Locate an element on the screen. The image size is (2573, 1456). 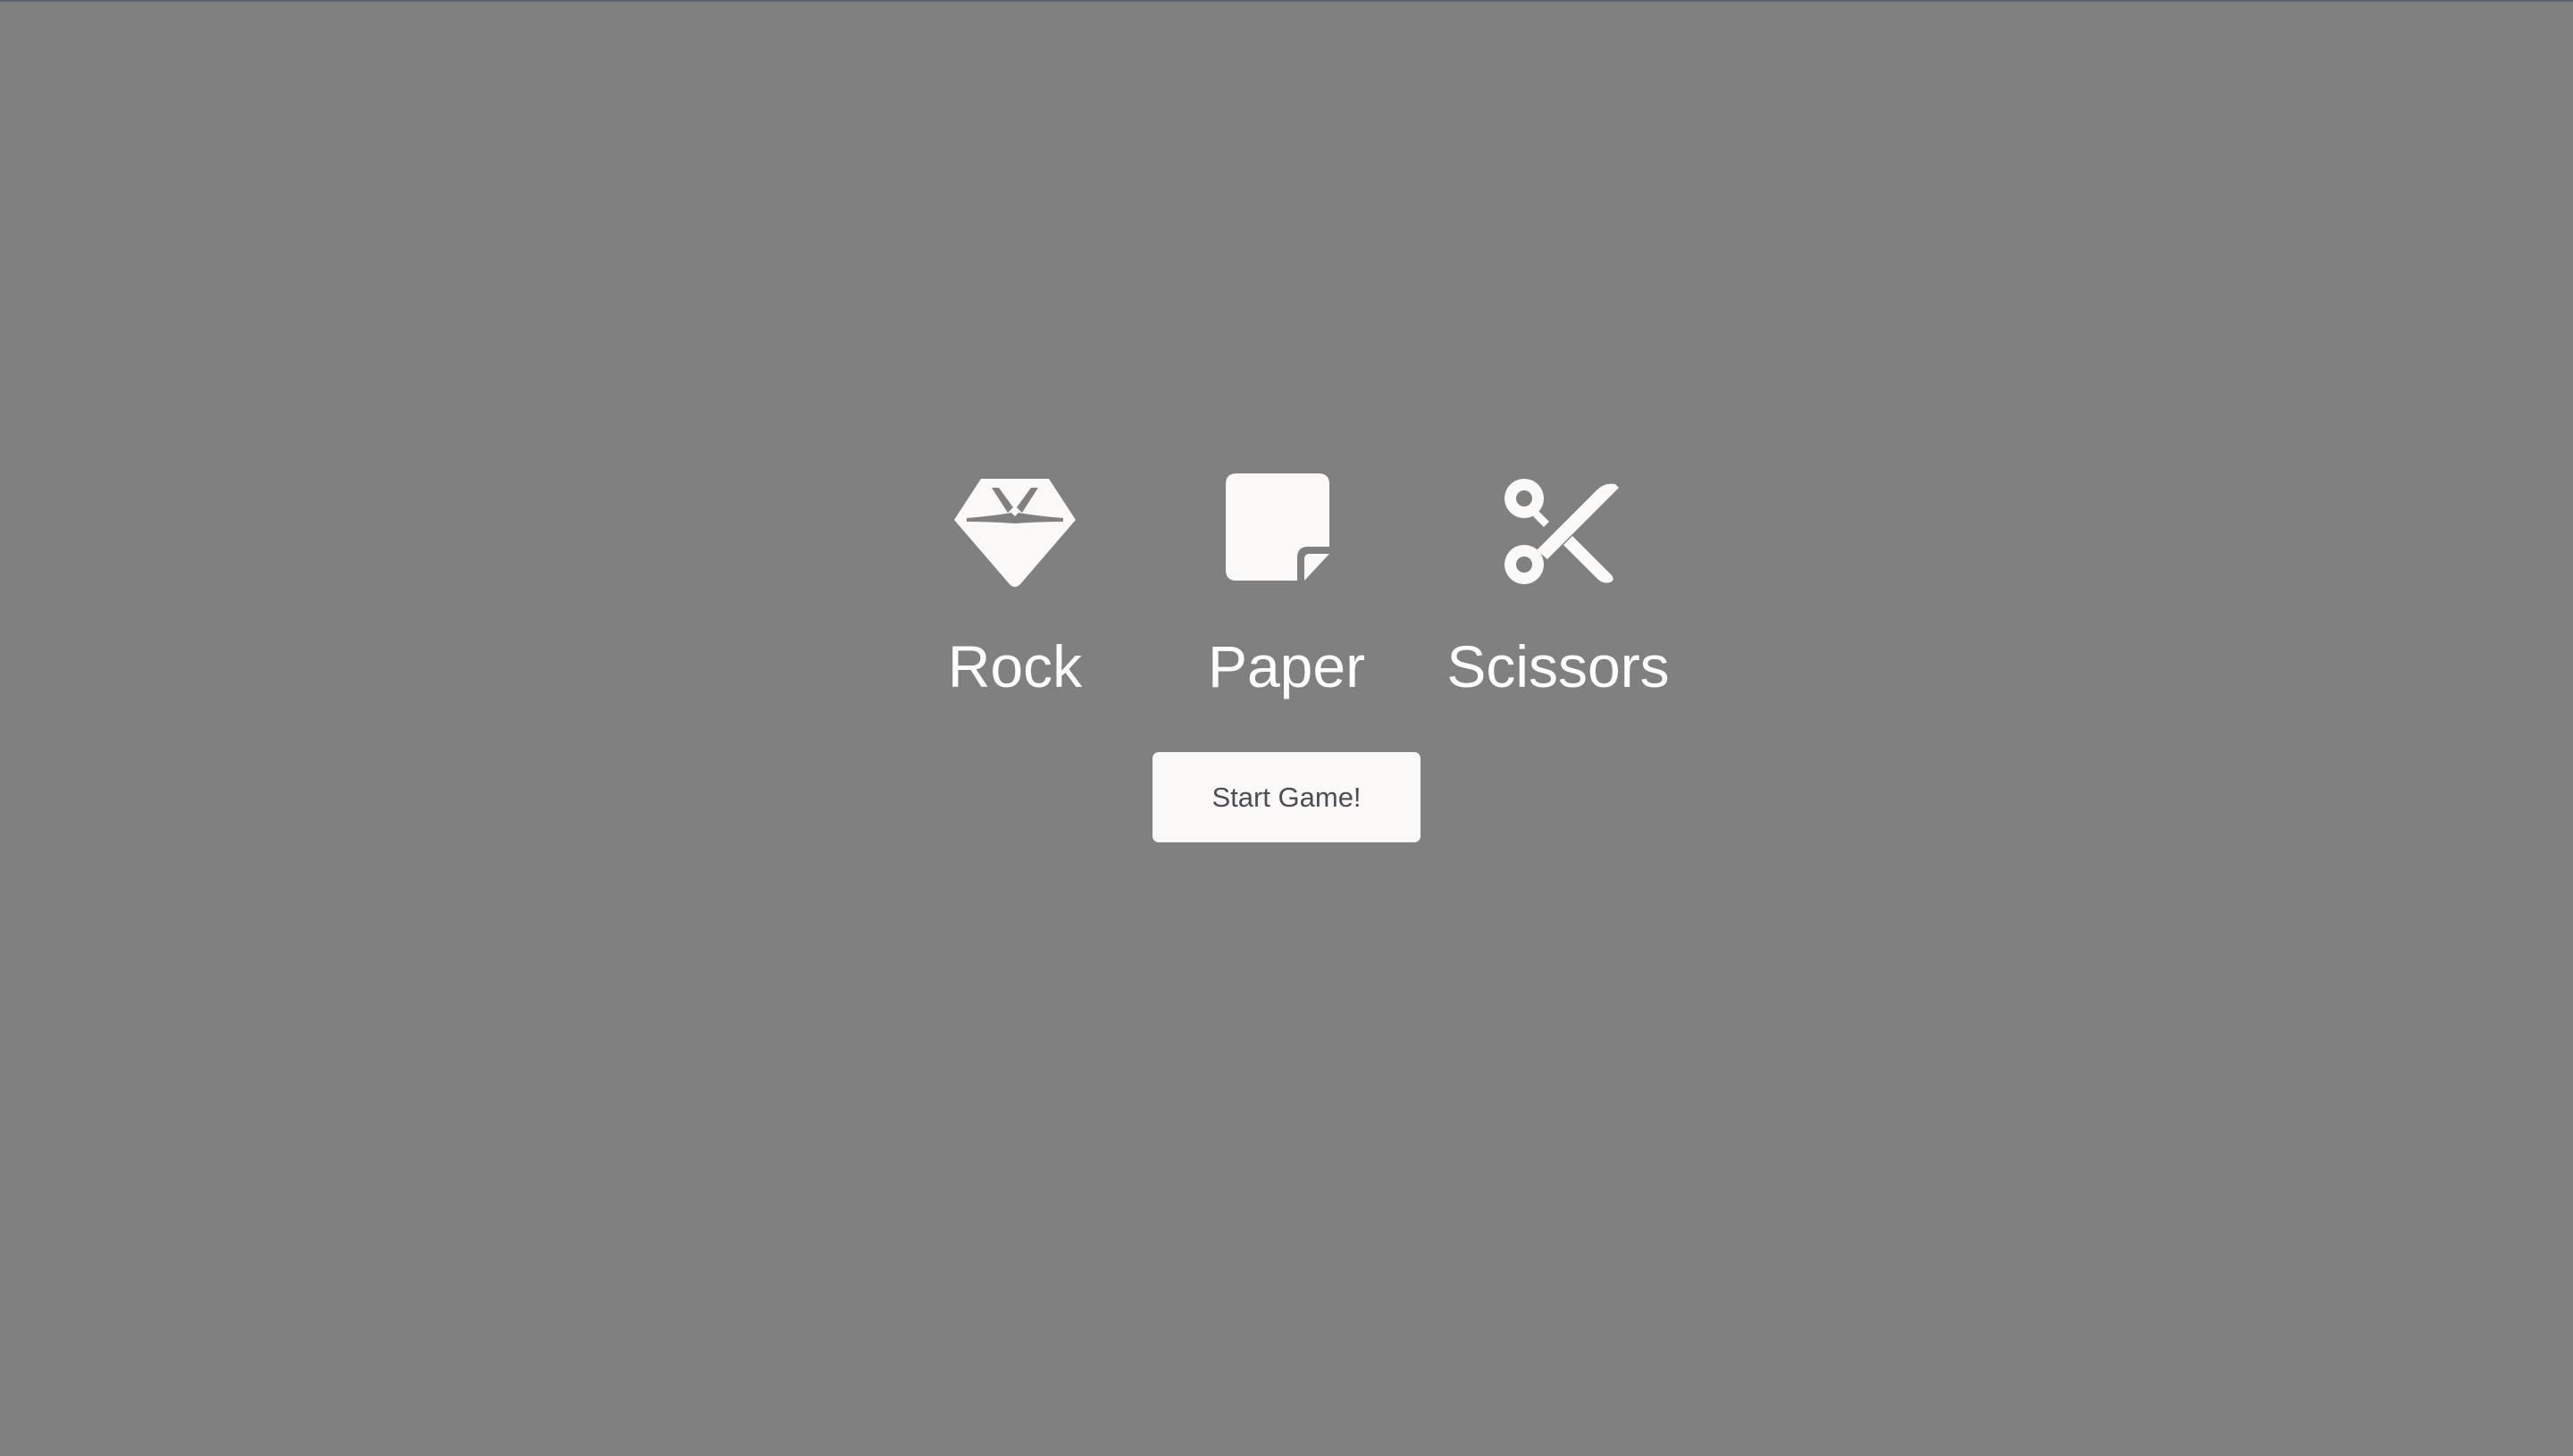
choice-paper: Paper is located at coordinates (1286, 586).